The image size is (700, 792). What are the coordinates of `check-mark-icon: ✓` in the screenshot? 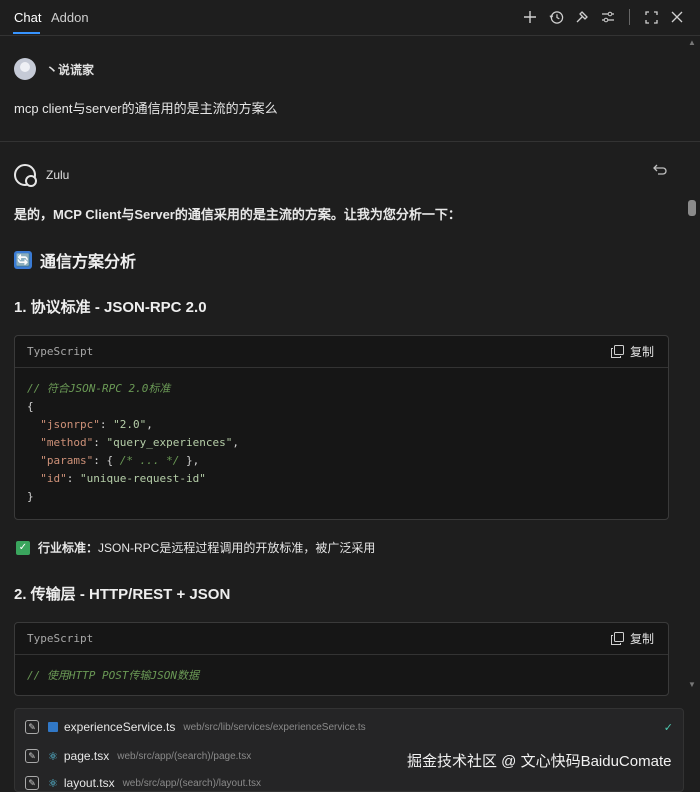 It's located at (23, 547).